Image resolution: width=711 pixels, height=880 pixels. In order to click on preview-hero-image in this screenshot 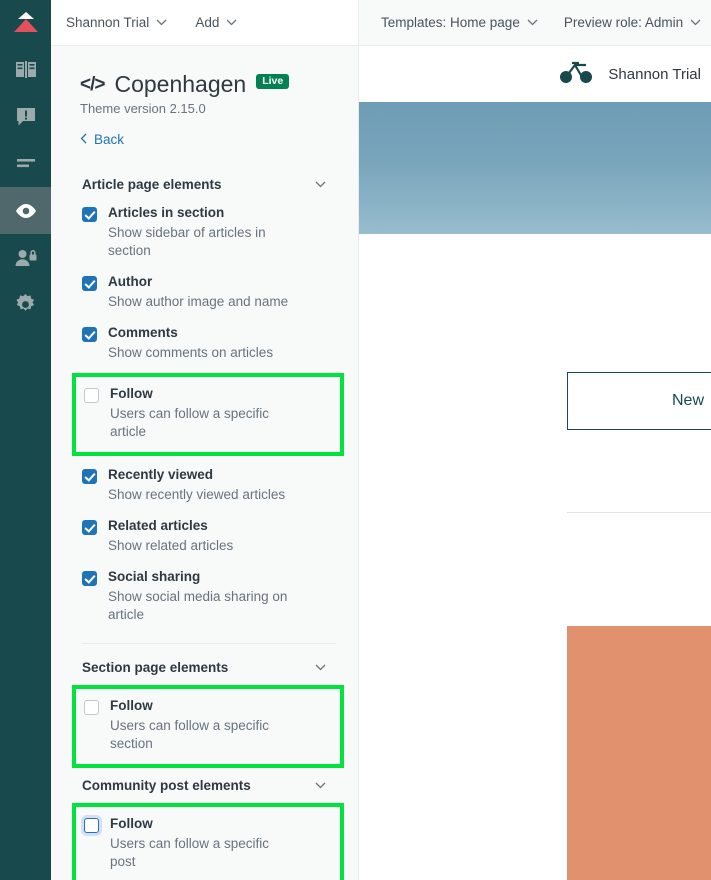, I will do `click(535, 168)`.